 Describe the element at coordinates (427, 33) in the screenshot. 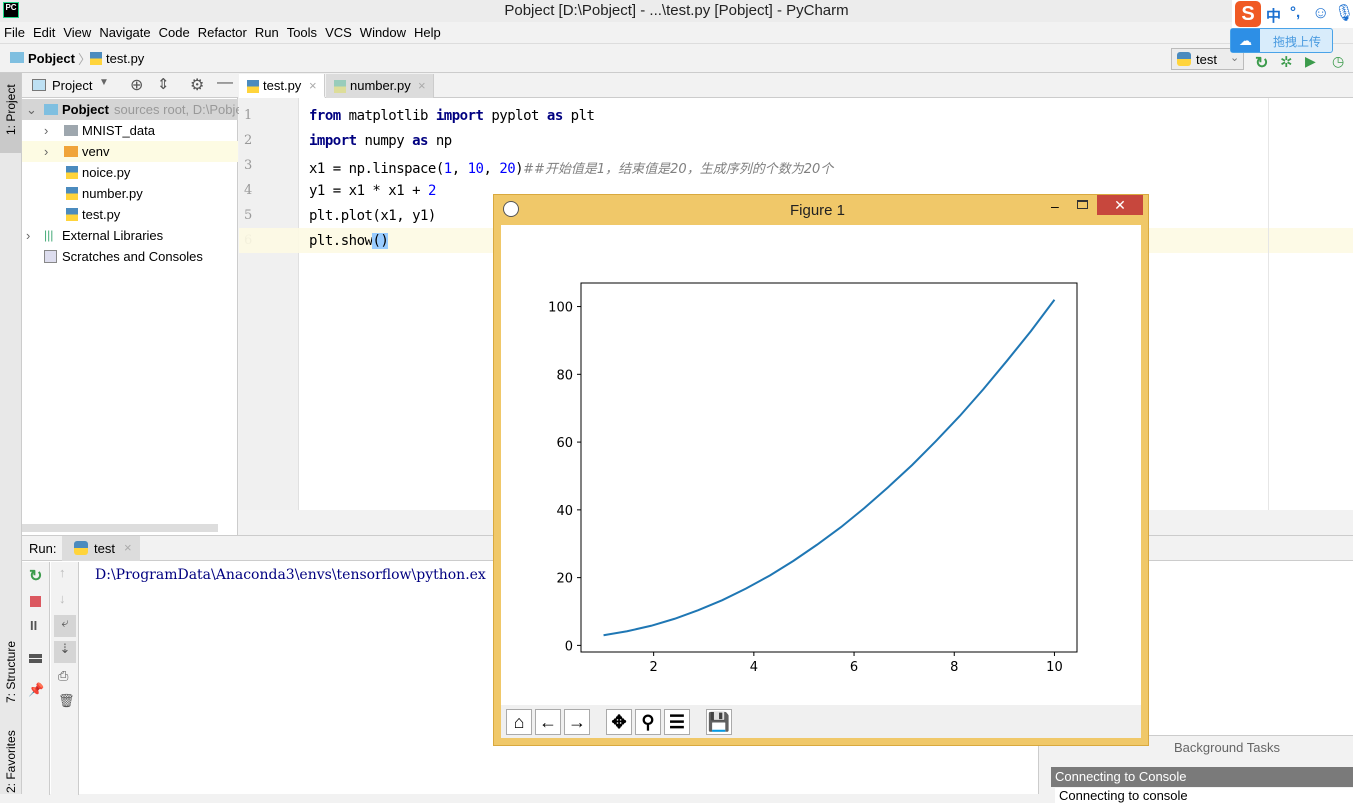

I see `menu-help: Help` at that location.